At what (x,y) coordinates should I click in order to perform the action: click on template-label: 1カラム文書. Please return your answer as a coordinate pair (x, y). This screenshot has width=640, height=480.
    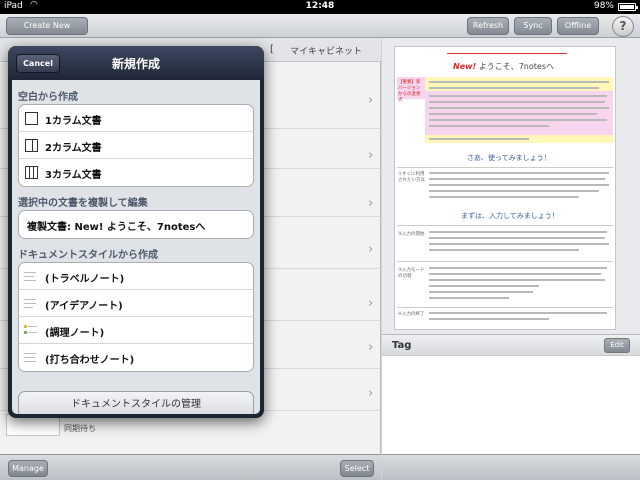
    Looking at the image, I should click on (73, 121).